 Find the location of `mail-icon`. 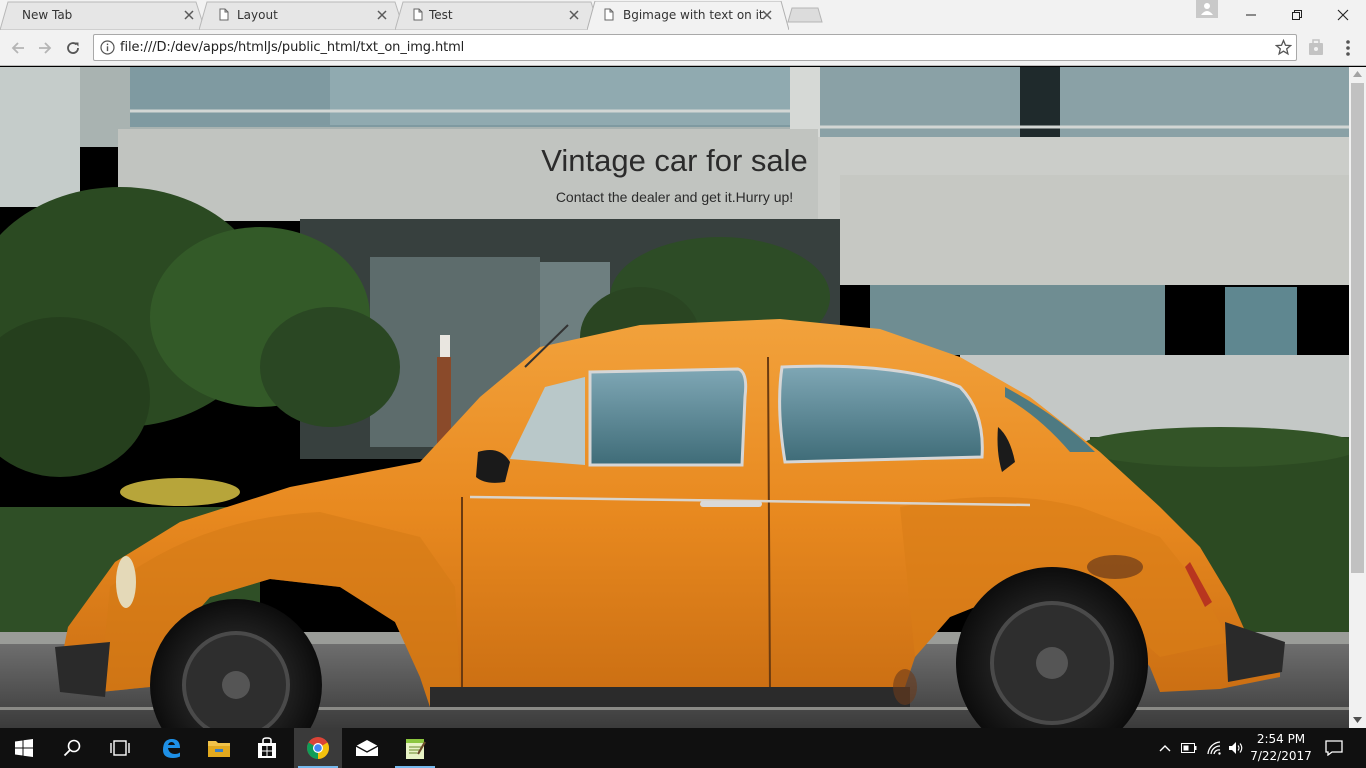

mail-icon is located at coordinates (367, 748).